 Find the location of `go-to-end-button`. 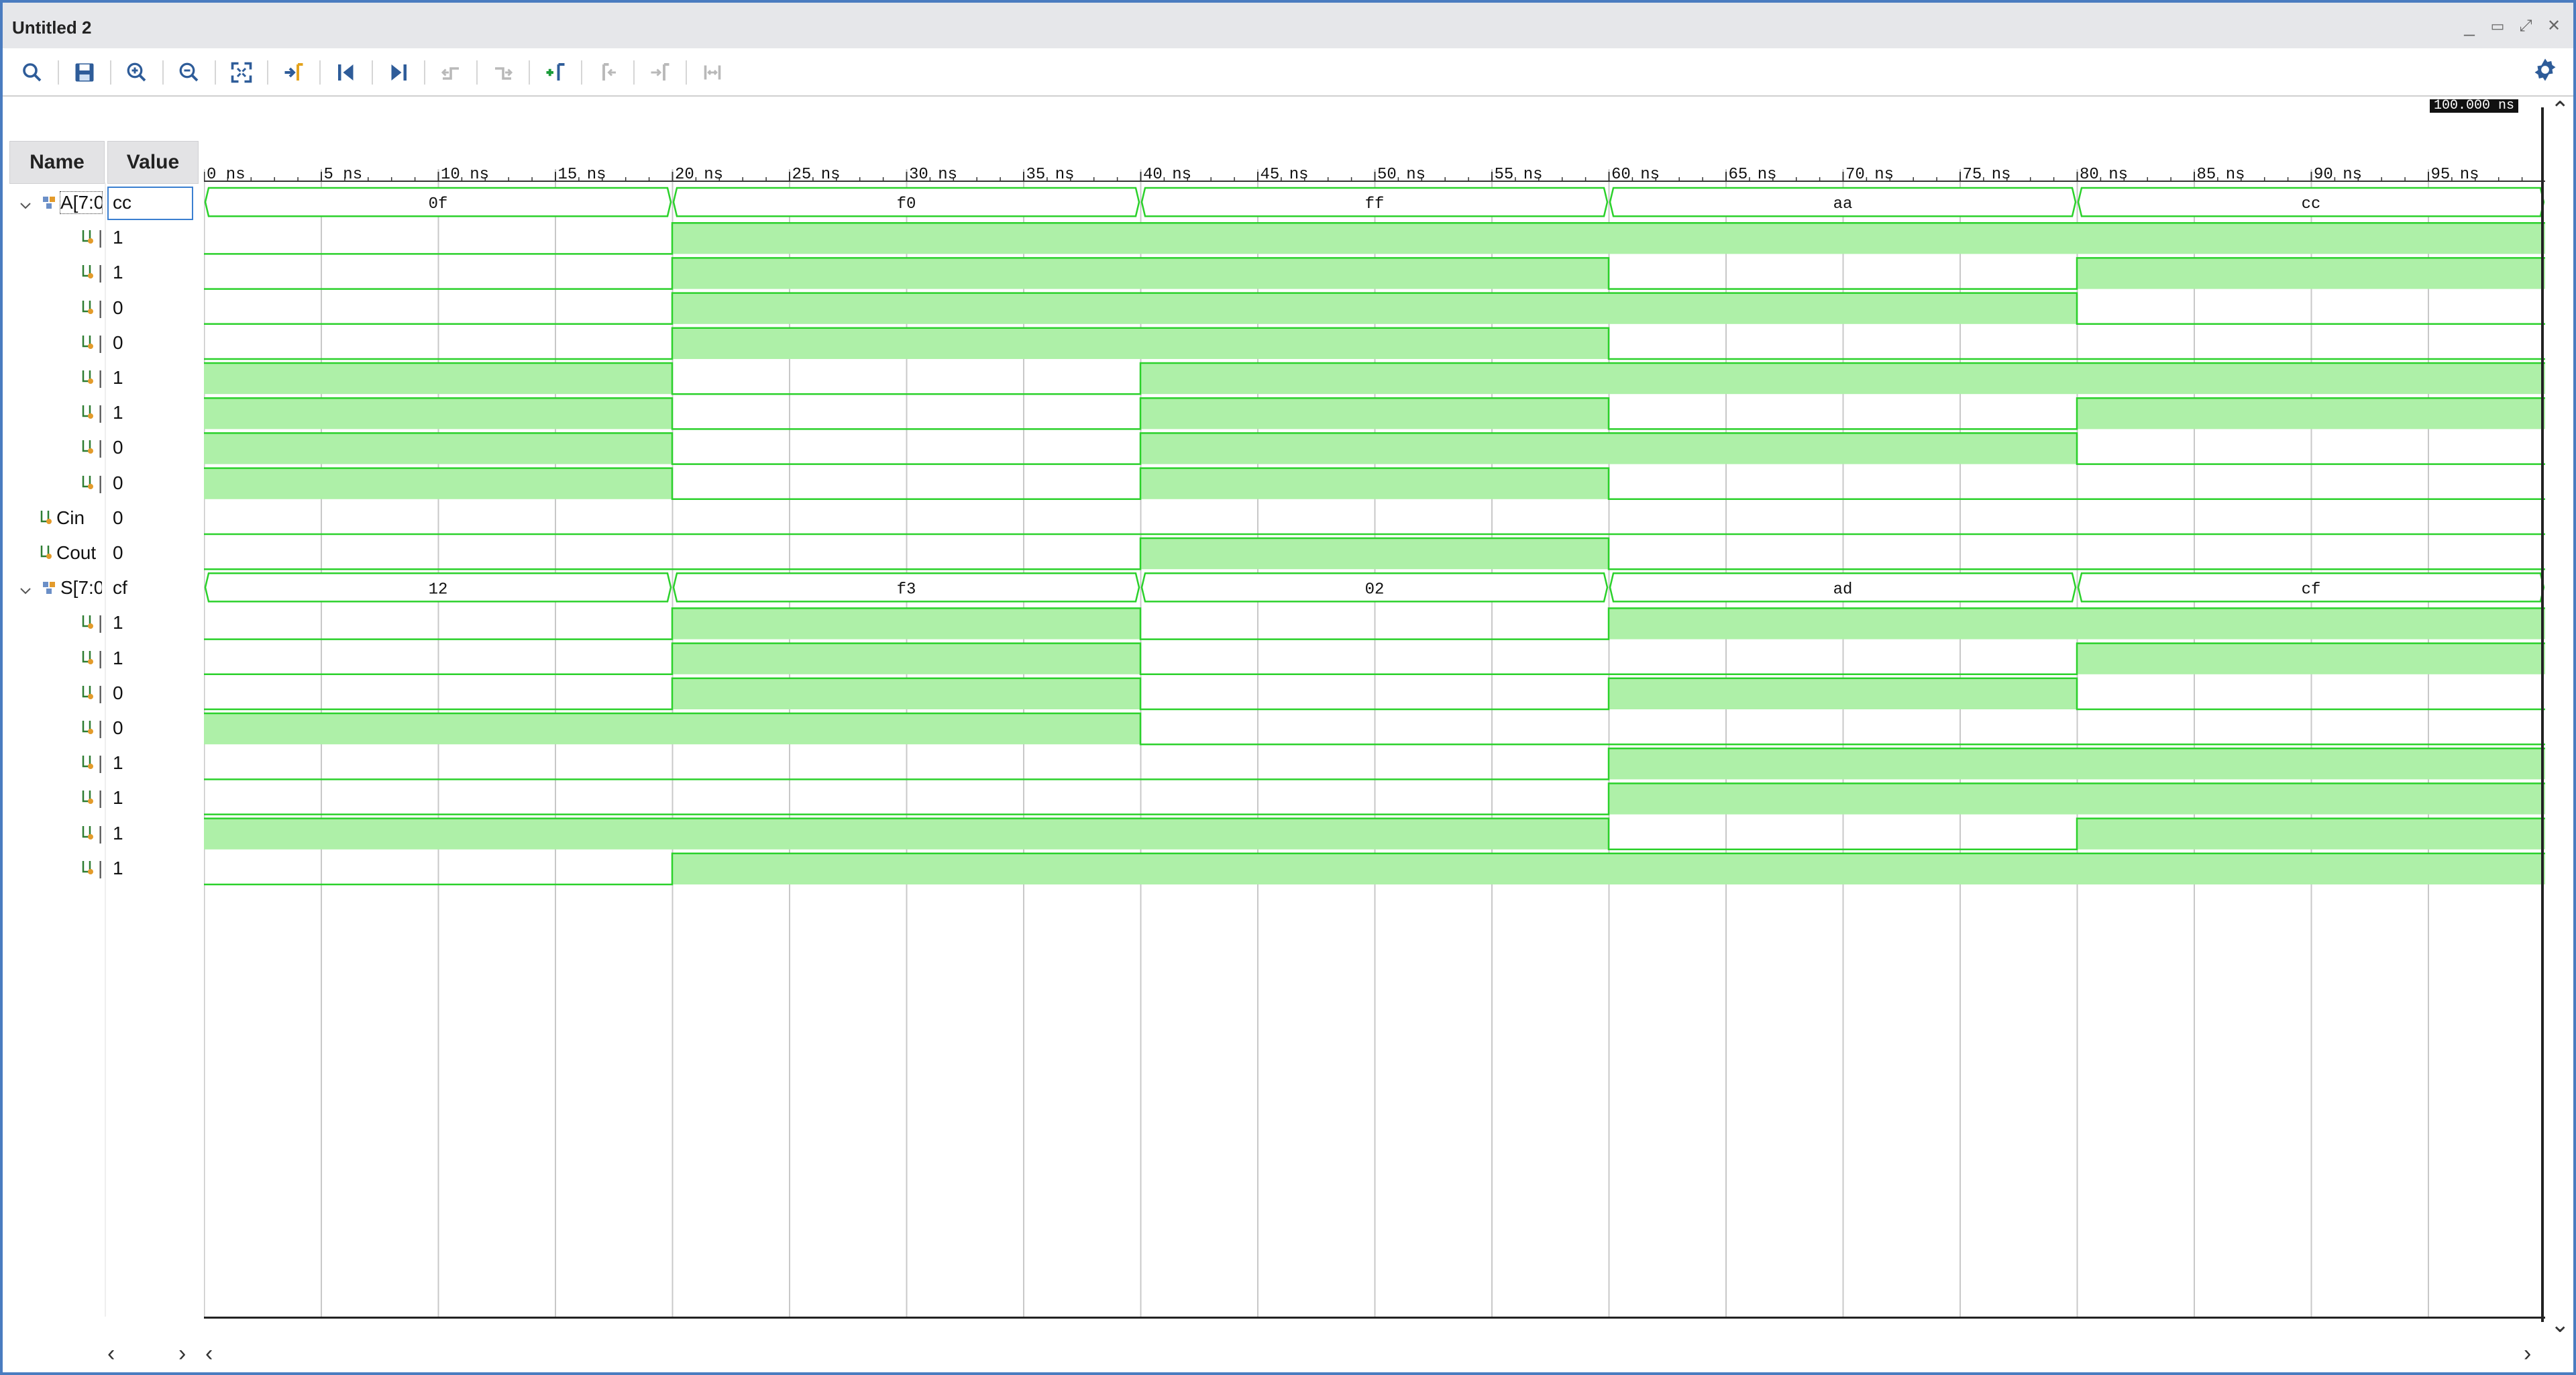

go-to-end-button is located at coordinates (398, 73).